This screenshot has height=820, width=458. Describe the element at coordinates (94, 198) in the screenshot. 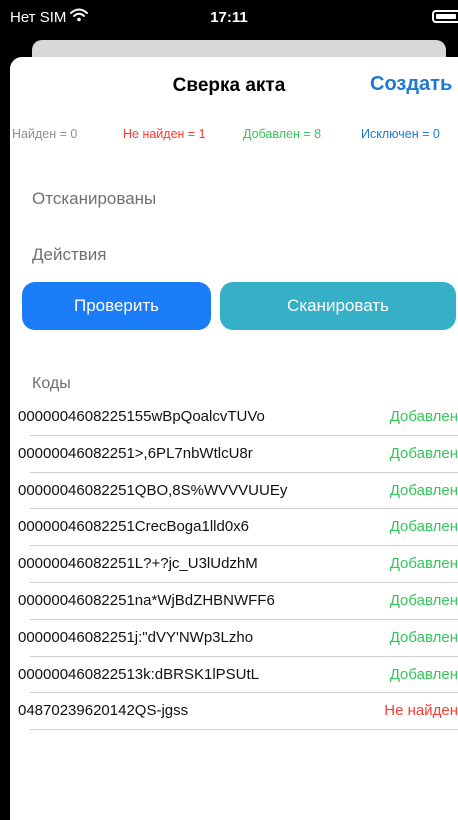

I see `section-scanned: Отсканированы` at that location.